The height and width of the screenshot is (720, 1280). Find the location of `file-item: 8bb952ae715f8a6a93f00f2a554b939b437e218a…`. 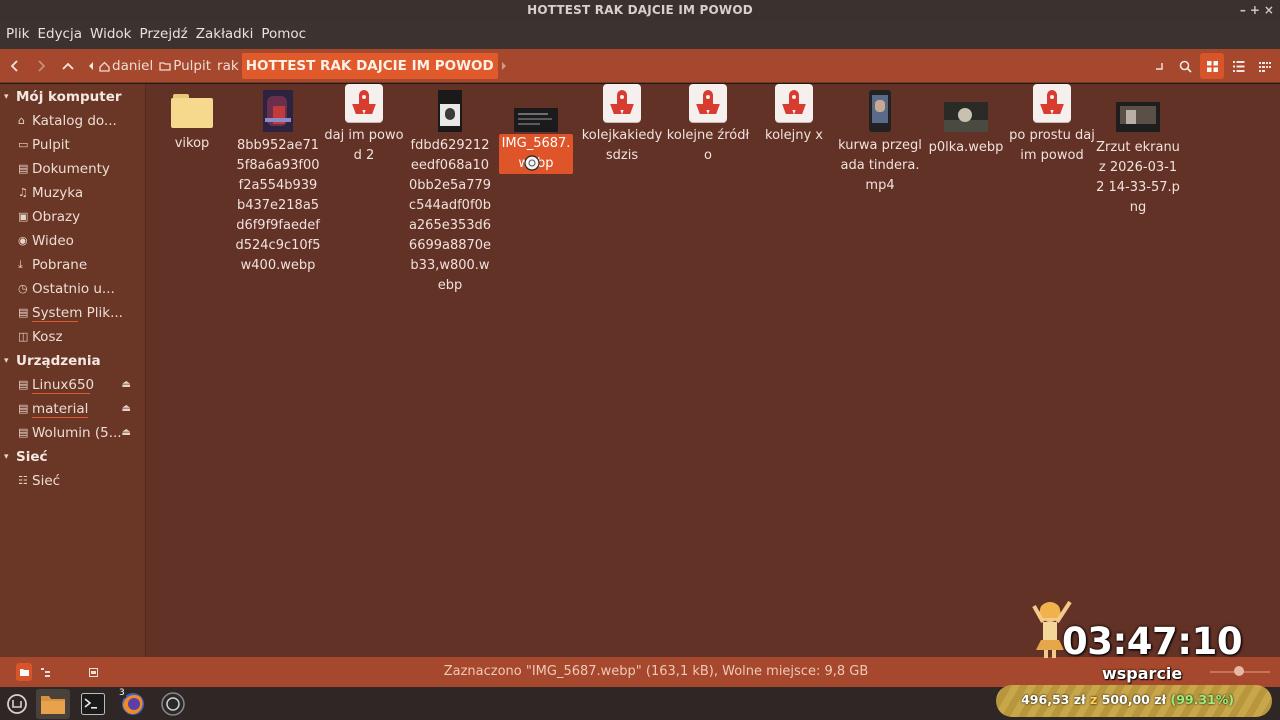

file-item: 8bb952ae715f8a6a93f00f2a554b939b437e218a… is located at coordinates (278, 183).